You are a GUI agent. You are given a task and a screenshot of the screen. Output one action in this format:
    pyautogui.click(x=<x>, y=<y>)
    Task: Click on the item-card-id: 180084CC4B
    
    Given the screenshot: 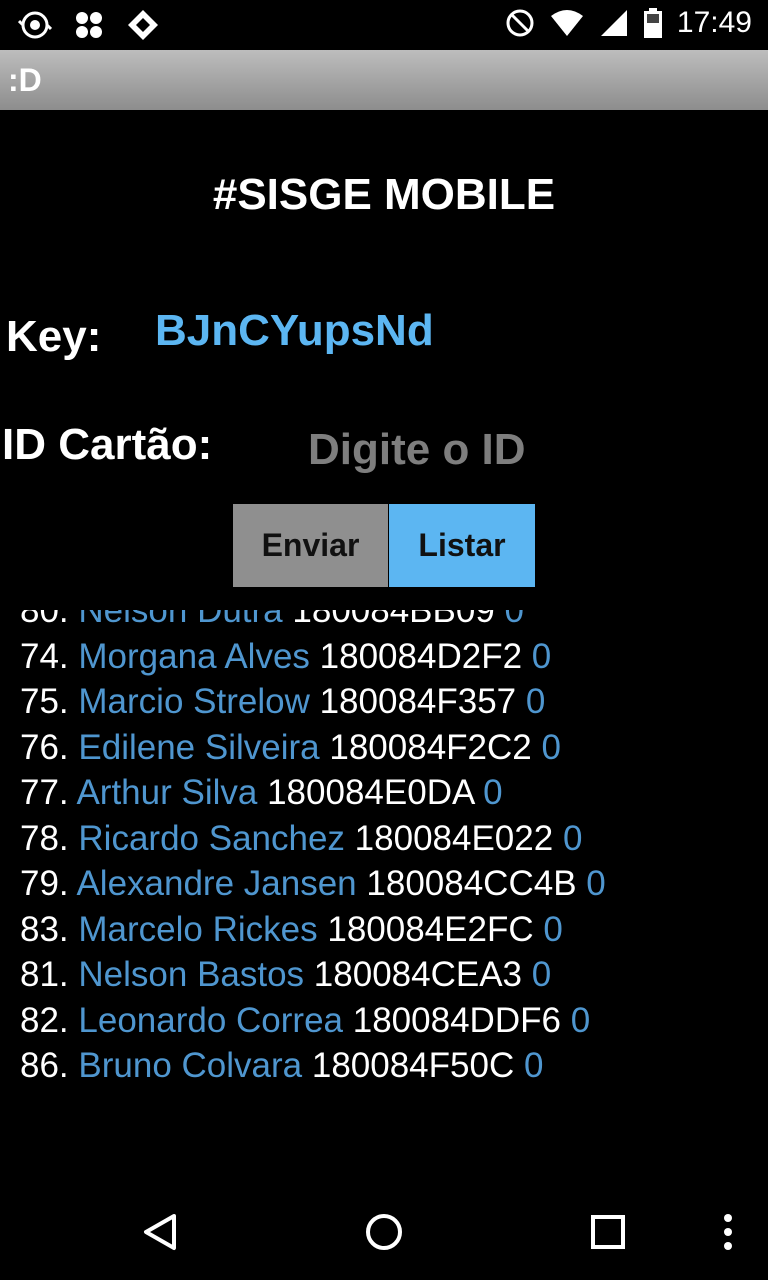 What is the action you would take?
    pyautogui.click(x=471, y=883)
    